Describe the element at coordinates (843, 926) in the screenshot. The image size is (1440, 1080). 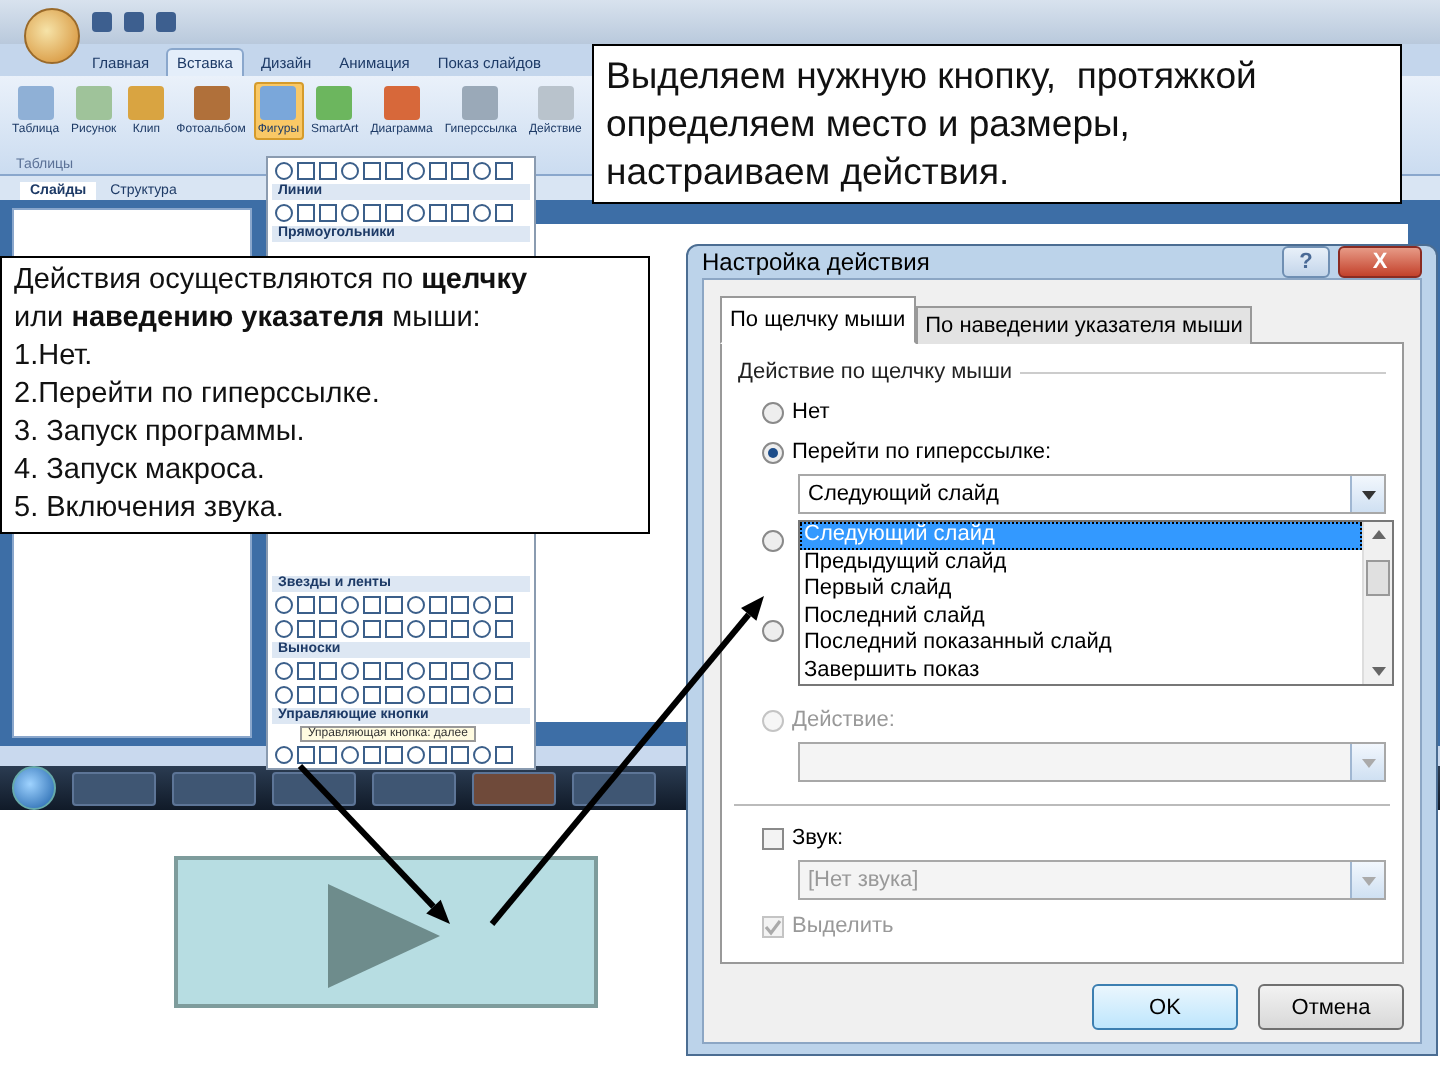
I see `checkbox-label: Выделить` at that location.